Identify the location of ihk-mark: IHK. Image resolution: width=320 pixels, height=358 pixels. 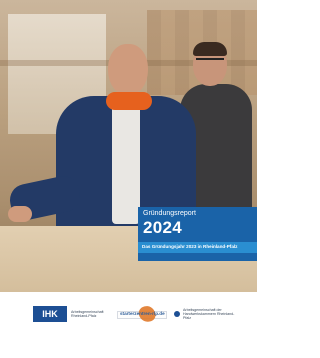
(50, 314).